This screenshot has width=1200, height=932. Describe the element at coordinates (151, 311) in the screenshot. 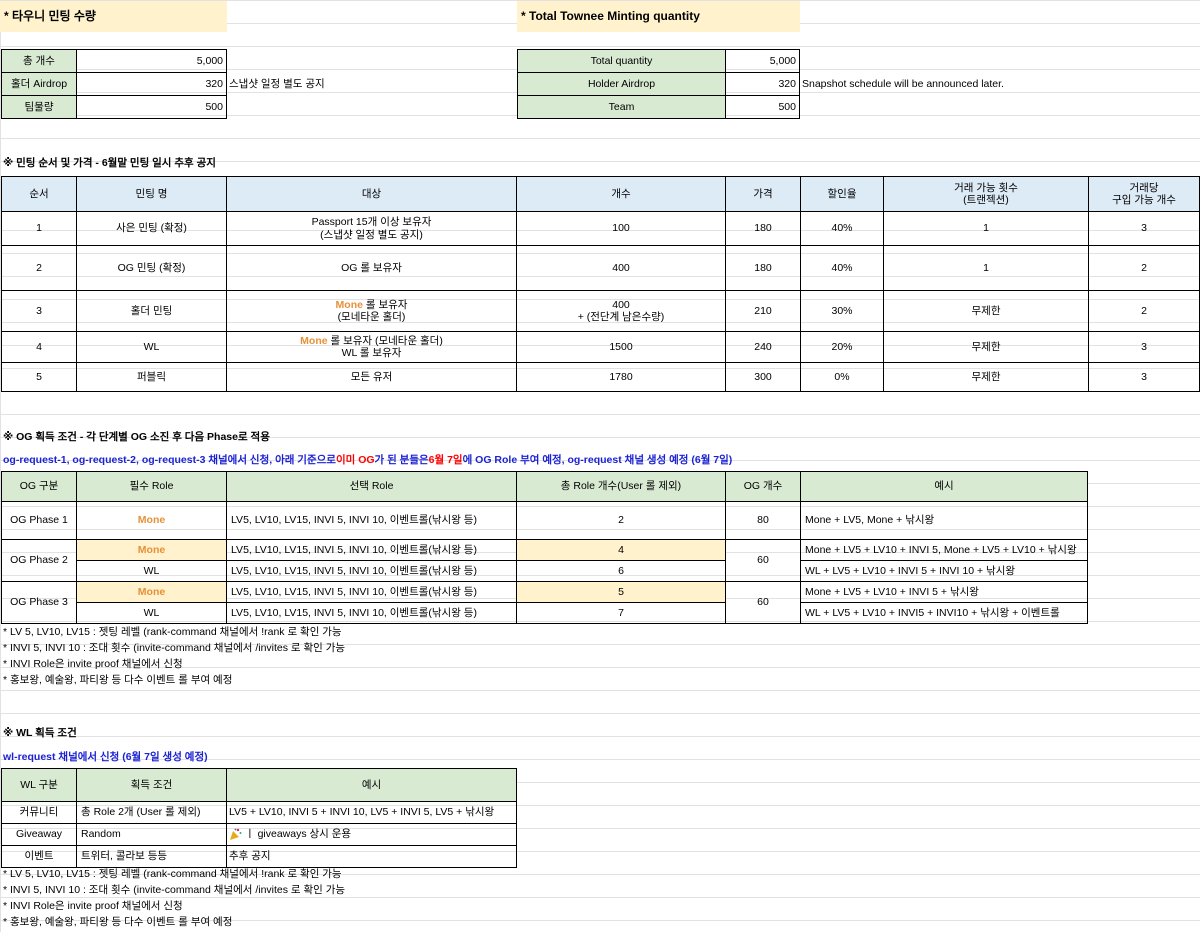

I see `mint-name: 홀더 민팅` at that location.